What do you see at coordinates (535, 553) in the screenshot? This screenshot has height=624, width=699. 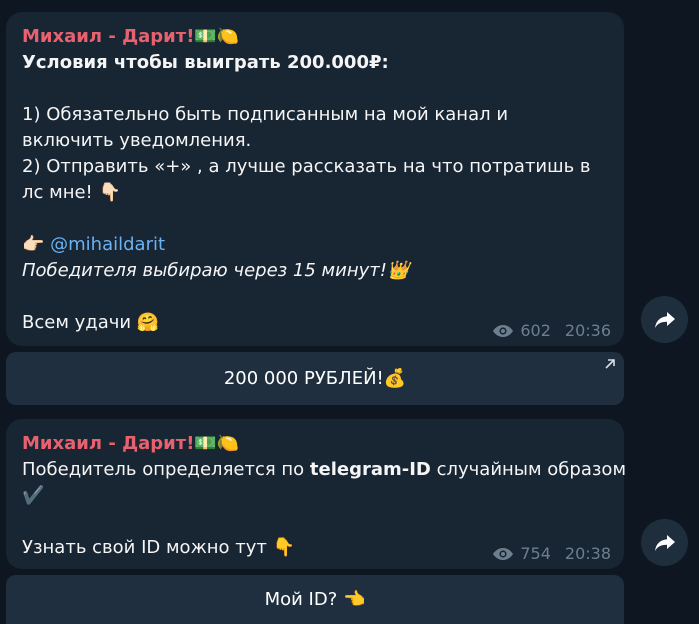 I see `view-count: 754` at bounding box center [535, 553].